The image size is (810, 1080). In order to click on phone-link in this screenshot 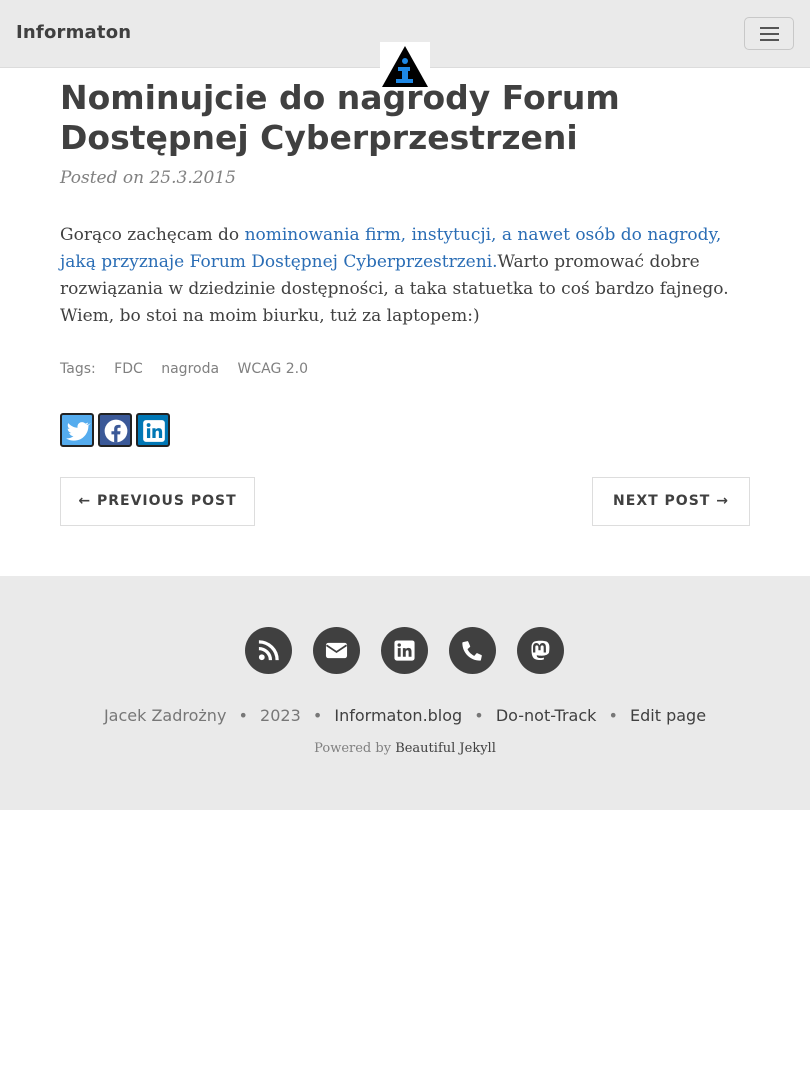, I will do `click(472, 650)`.